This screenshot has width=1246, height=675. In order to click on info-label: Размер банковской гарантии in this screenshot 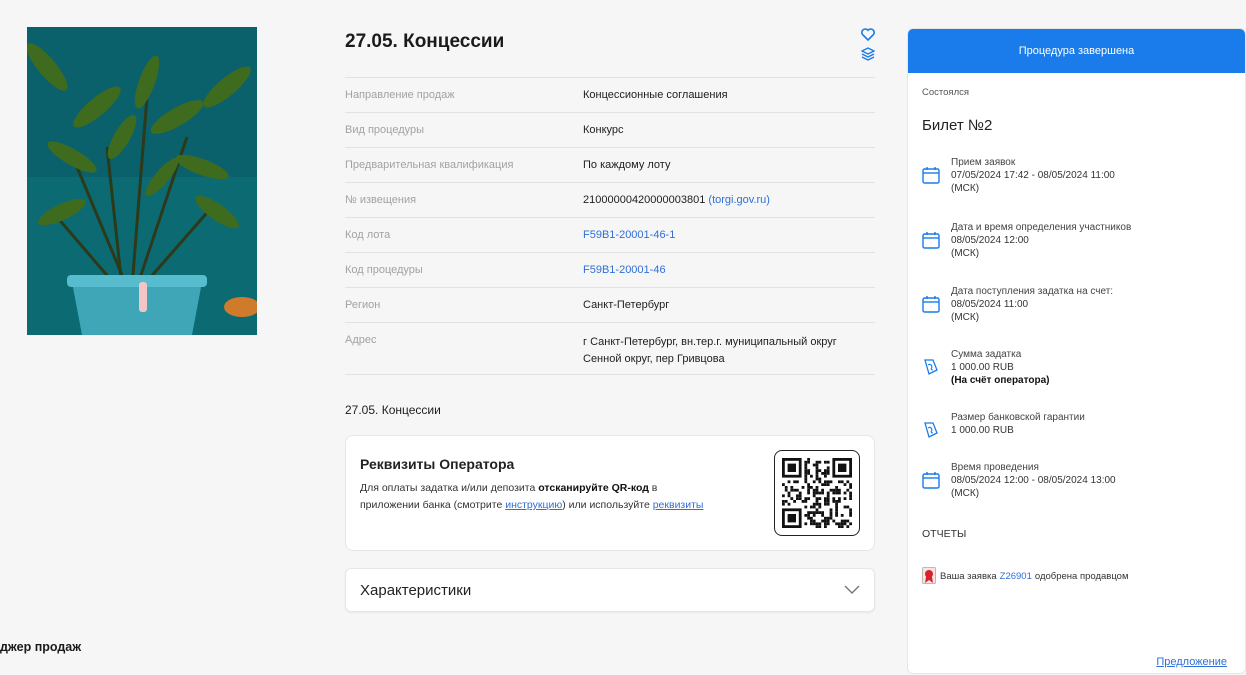, I will do `click(1018, 417)`.